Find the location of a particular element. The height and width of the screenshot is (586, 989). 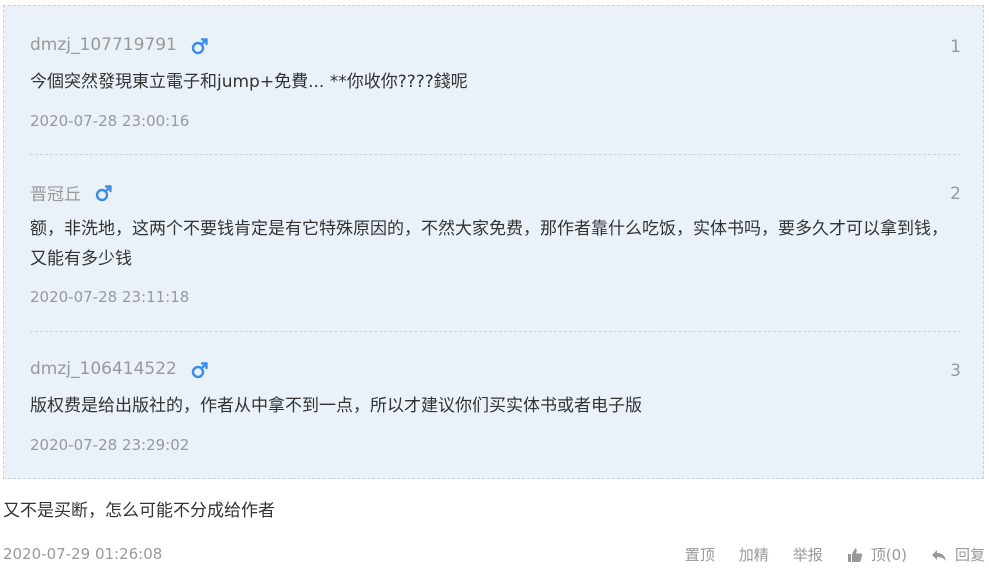

like-button: 顶(0) is located at coordinates (877, 554).